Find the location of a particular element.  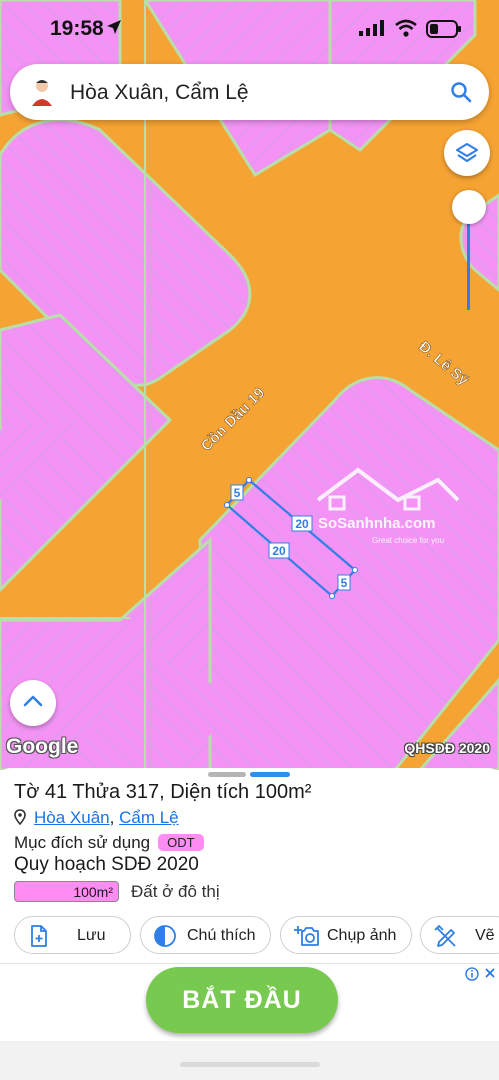

chevron-up-icon is located at coordinates (33, 701).